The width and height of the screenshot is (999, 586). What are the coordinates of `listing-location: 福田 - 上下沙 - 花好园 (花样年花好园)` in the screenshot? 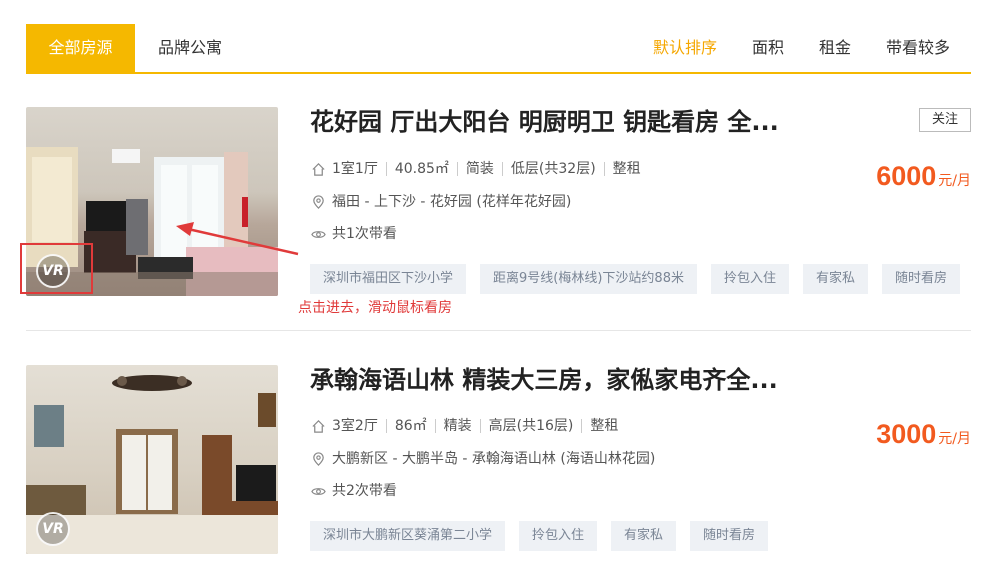 It's located at (440, 202).